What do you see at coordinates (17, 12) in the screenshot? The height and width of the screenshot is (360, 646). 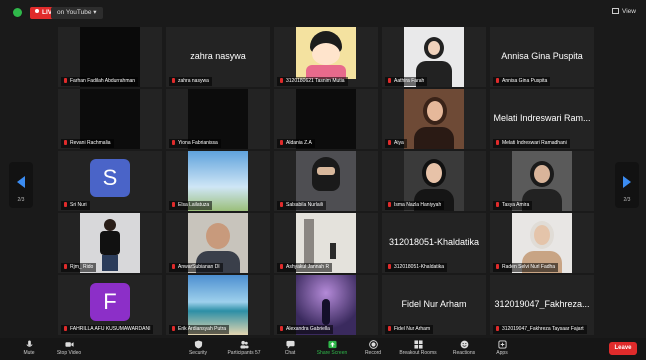 I see `encryption-shield-icon` at bounding box center [17, 12].